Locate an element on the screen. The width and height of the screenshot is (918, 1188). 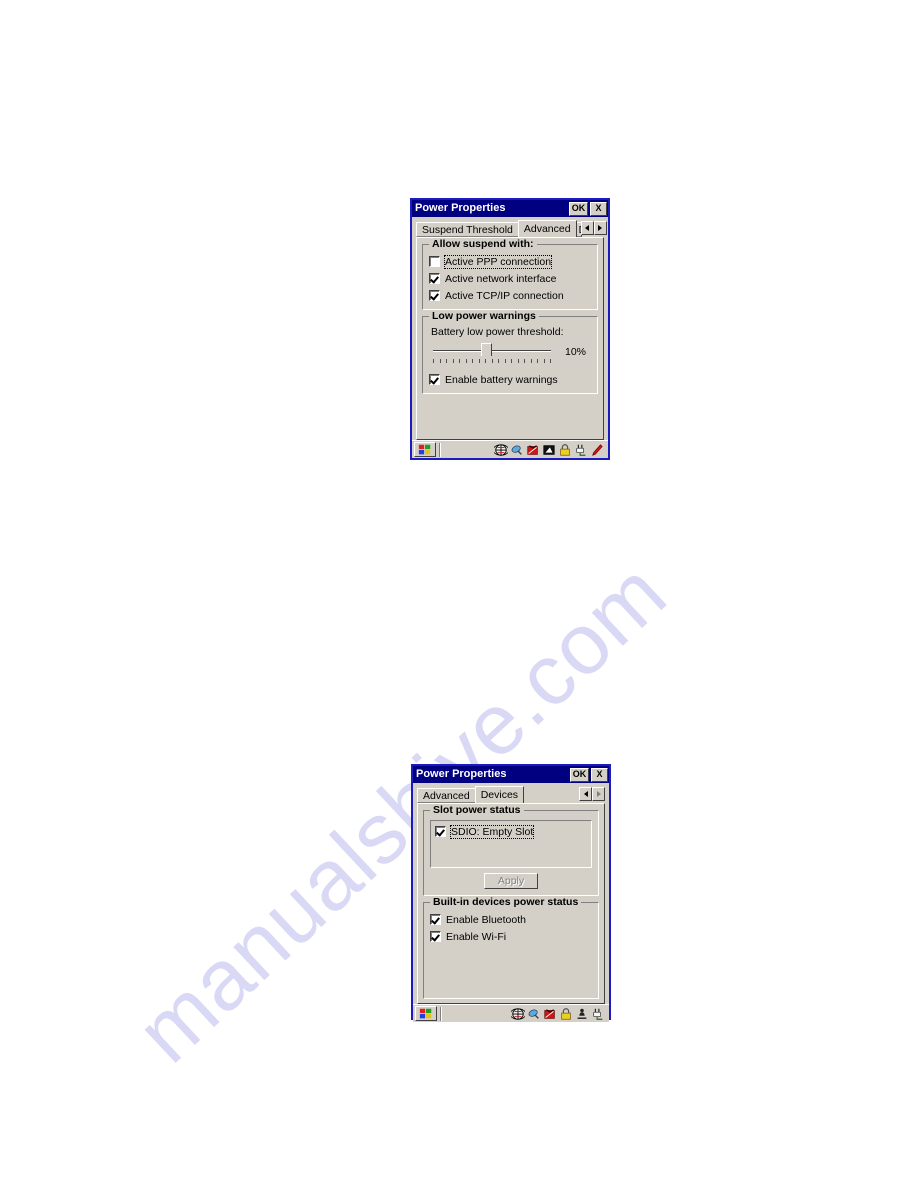
checkbox-row-sdio-slot: SDIO: Empty Slot is located at coordinates (511, 831).